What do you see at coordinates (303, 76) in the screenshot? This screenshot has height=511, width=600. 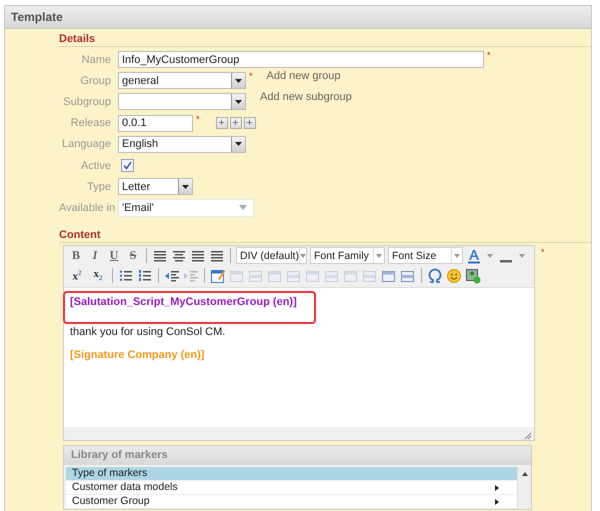 I see `add-link: Add new group` at bounding box center [303, 76].